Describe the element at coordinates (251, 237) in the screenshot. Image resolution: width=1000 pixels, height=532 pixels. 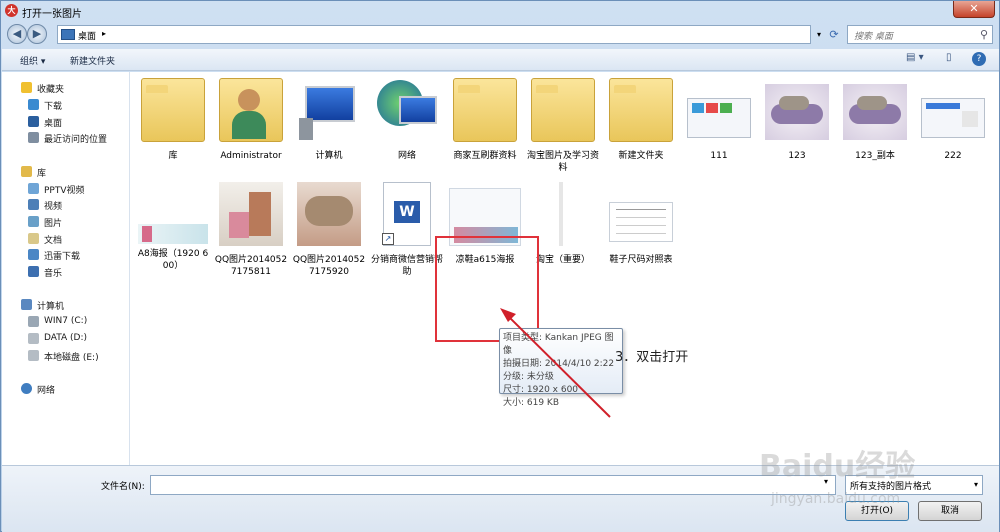
I see `file-item-qq-1: QQ图片20140527175811` at that location.